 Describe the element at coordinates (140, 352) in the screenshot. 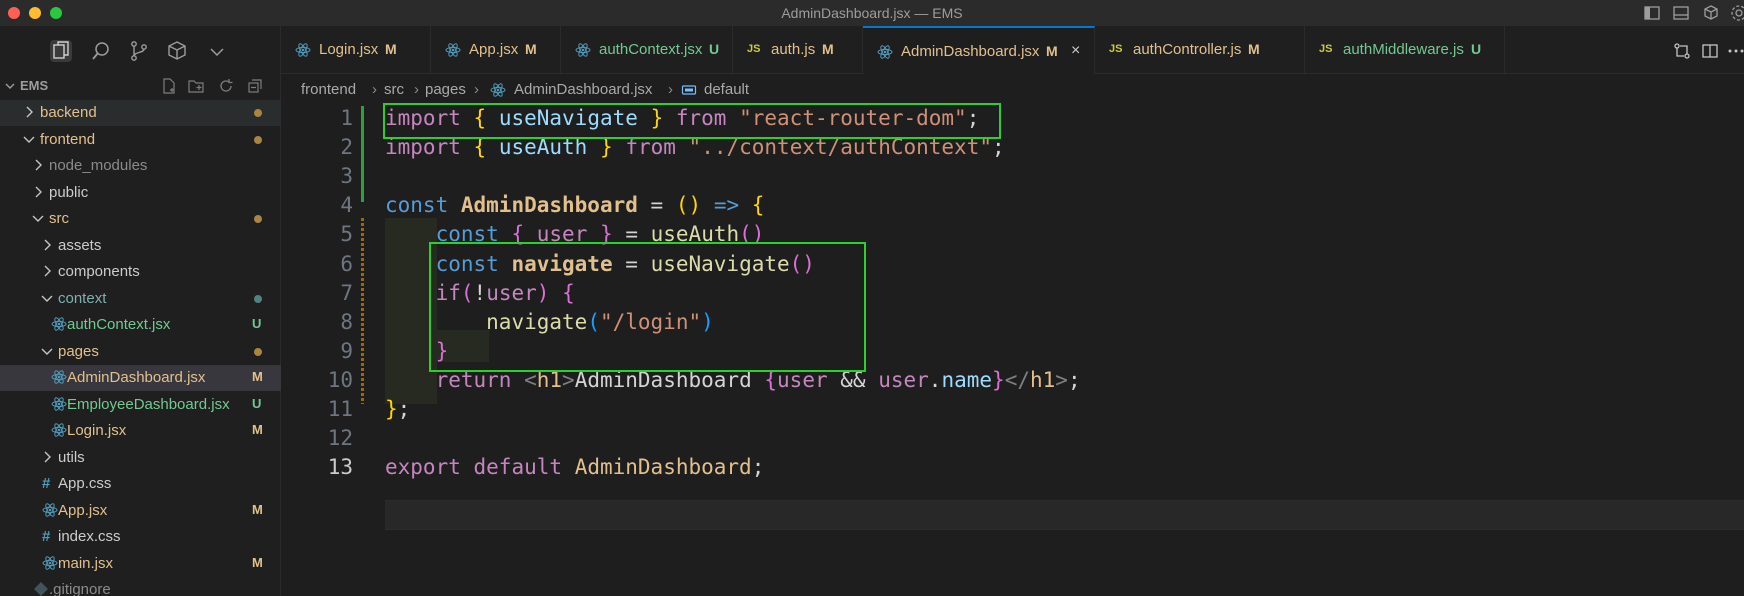

I see `tree-item-pages: pages` at that location.